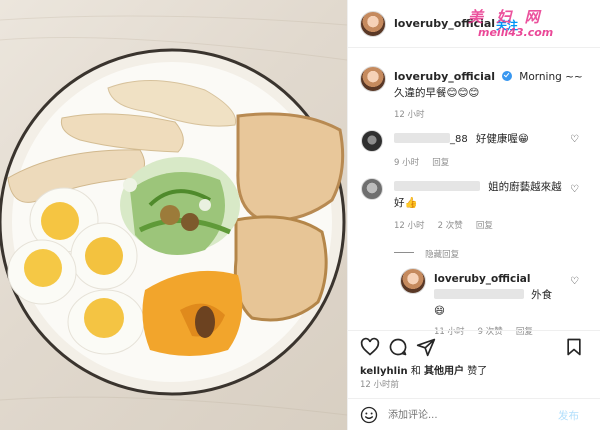 This screenshot has width=600, height=430. I want to click on comment-2-like-heart-icon: ♡, so click(574, 189).